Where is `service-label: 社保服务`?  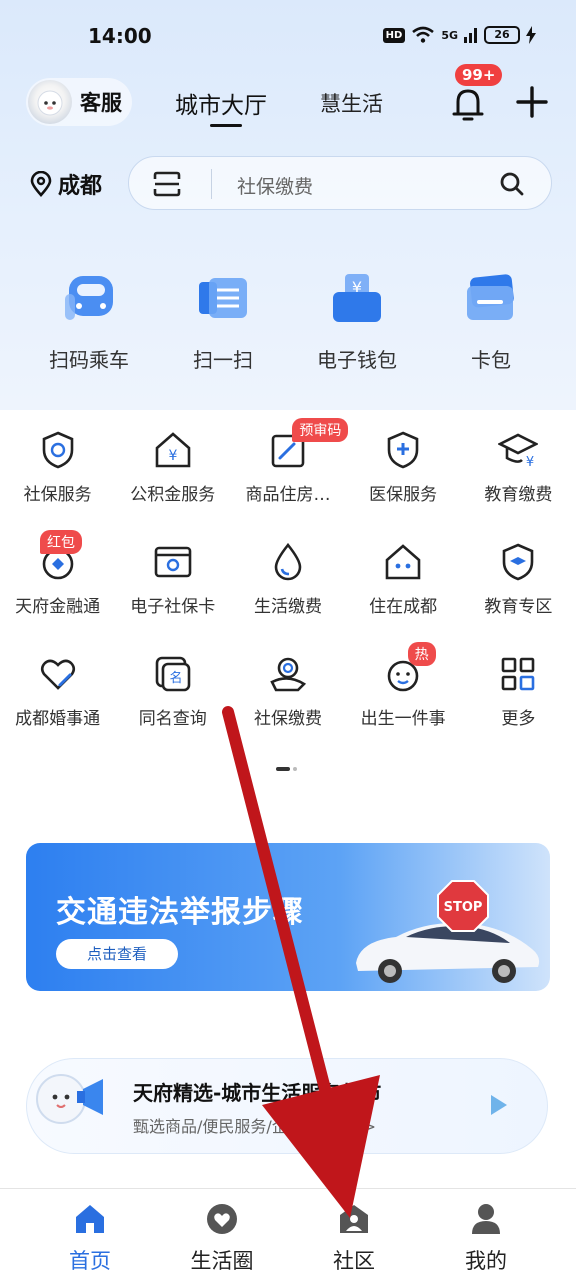 service-label: 社保服务 is located at coordinates (57, 495).